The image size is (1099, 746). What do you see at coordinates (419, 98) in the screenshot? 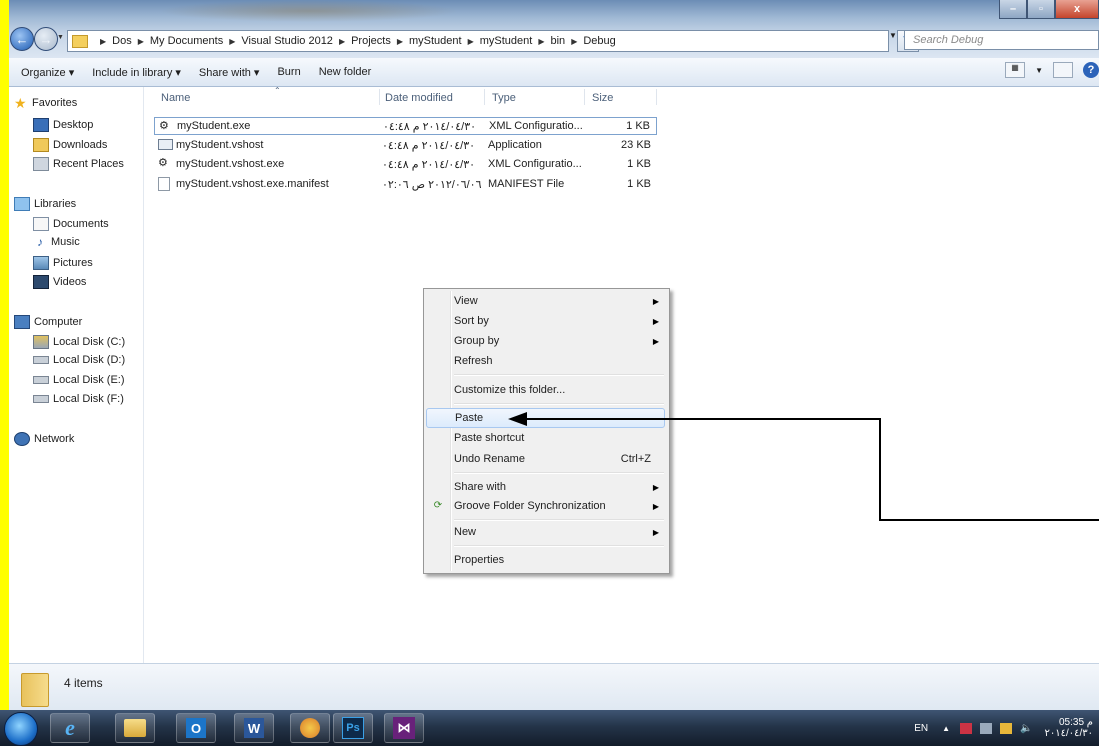
I see `column-date-modified: Date modified` at bounding box center [419, 98].